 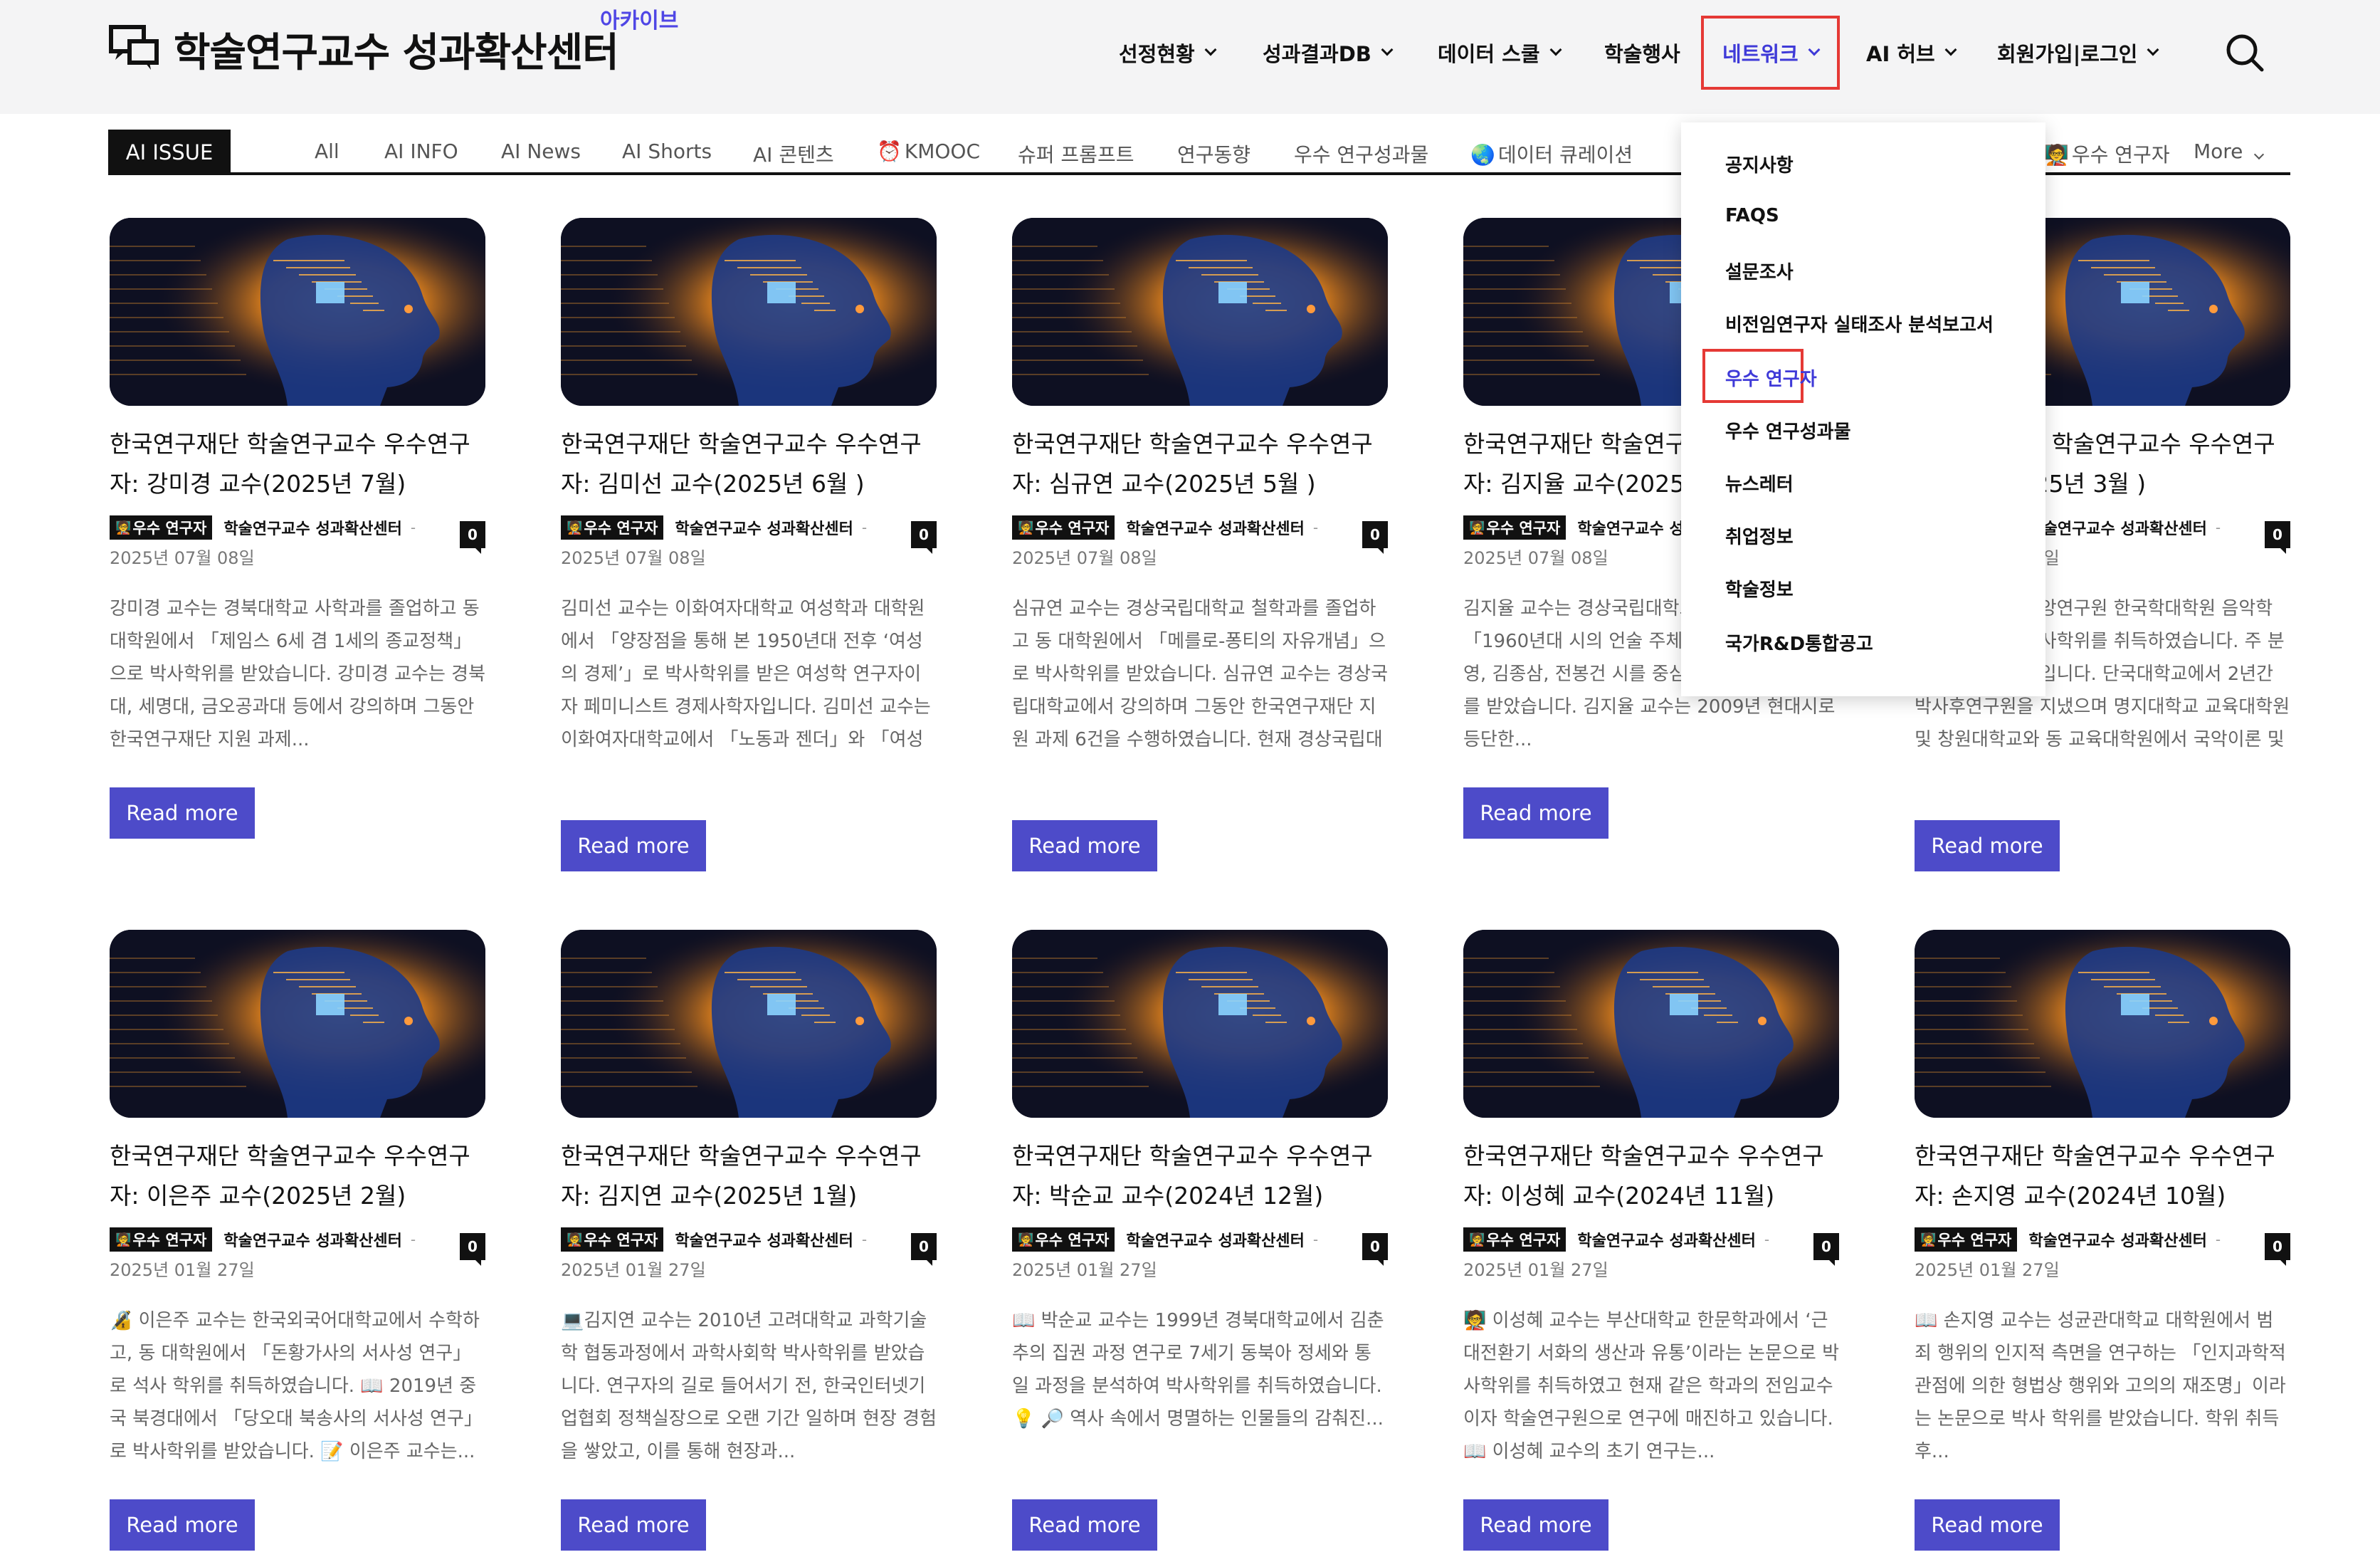 What do you see at coordinates (1759, 588) in the screenshot?
I see `menu-item-academic-info: 학술정보` at bounding box center [1759, 588].